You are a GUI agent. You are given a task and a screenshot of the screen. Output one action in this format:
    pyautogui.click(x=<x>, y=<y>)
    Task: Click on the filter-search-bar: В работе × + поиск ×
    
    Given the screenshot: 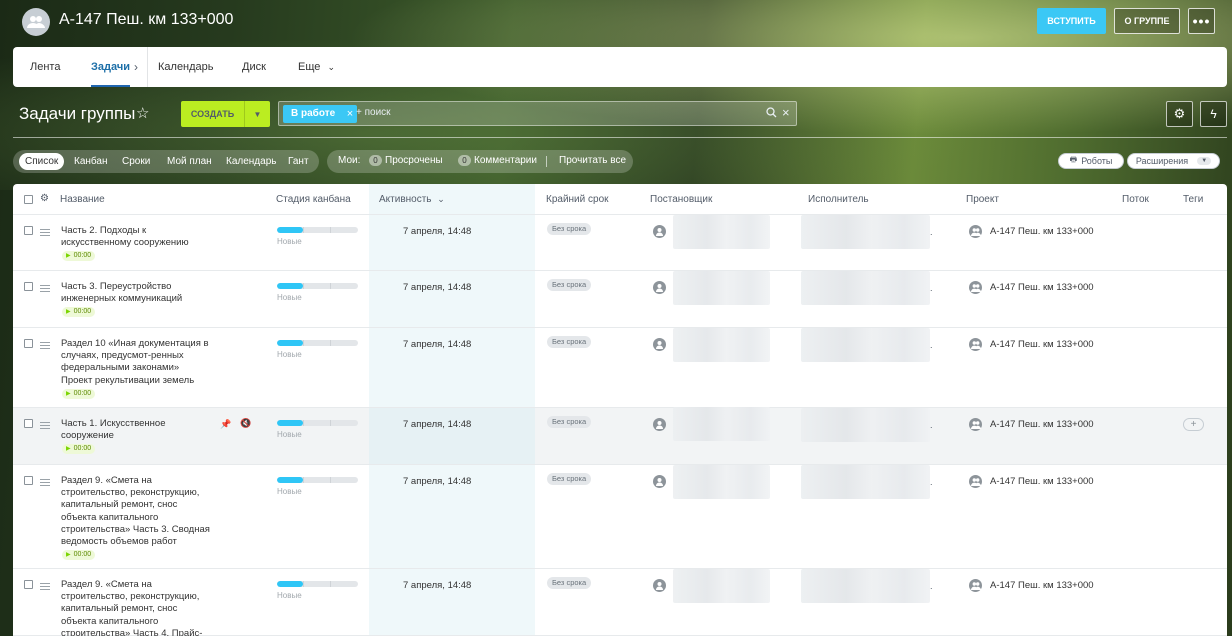 What is the action you would take?
    pyautogui.click(x=537, y=113)
    